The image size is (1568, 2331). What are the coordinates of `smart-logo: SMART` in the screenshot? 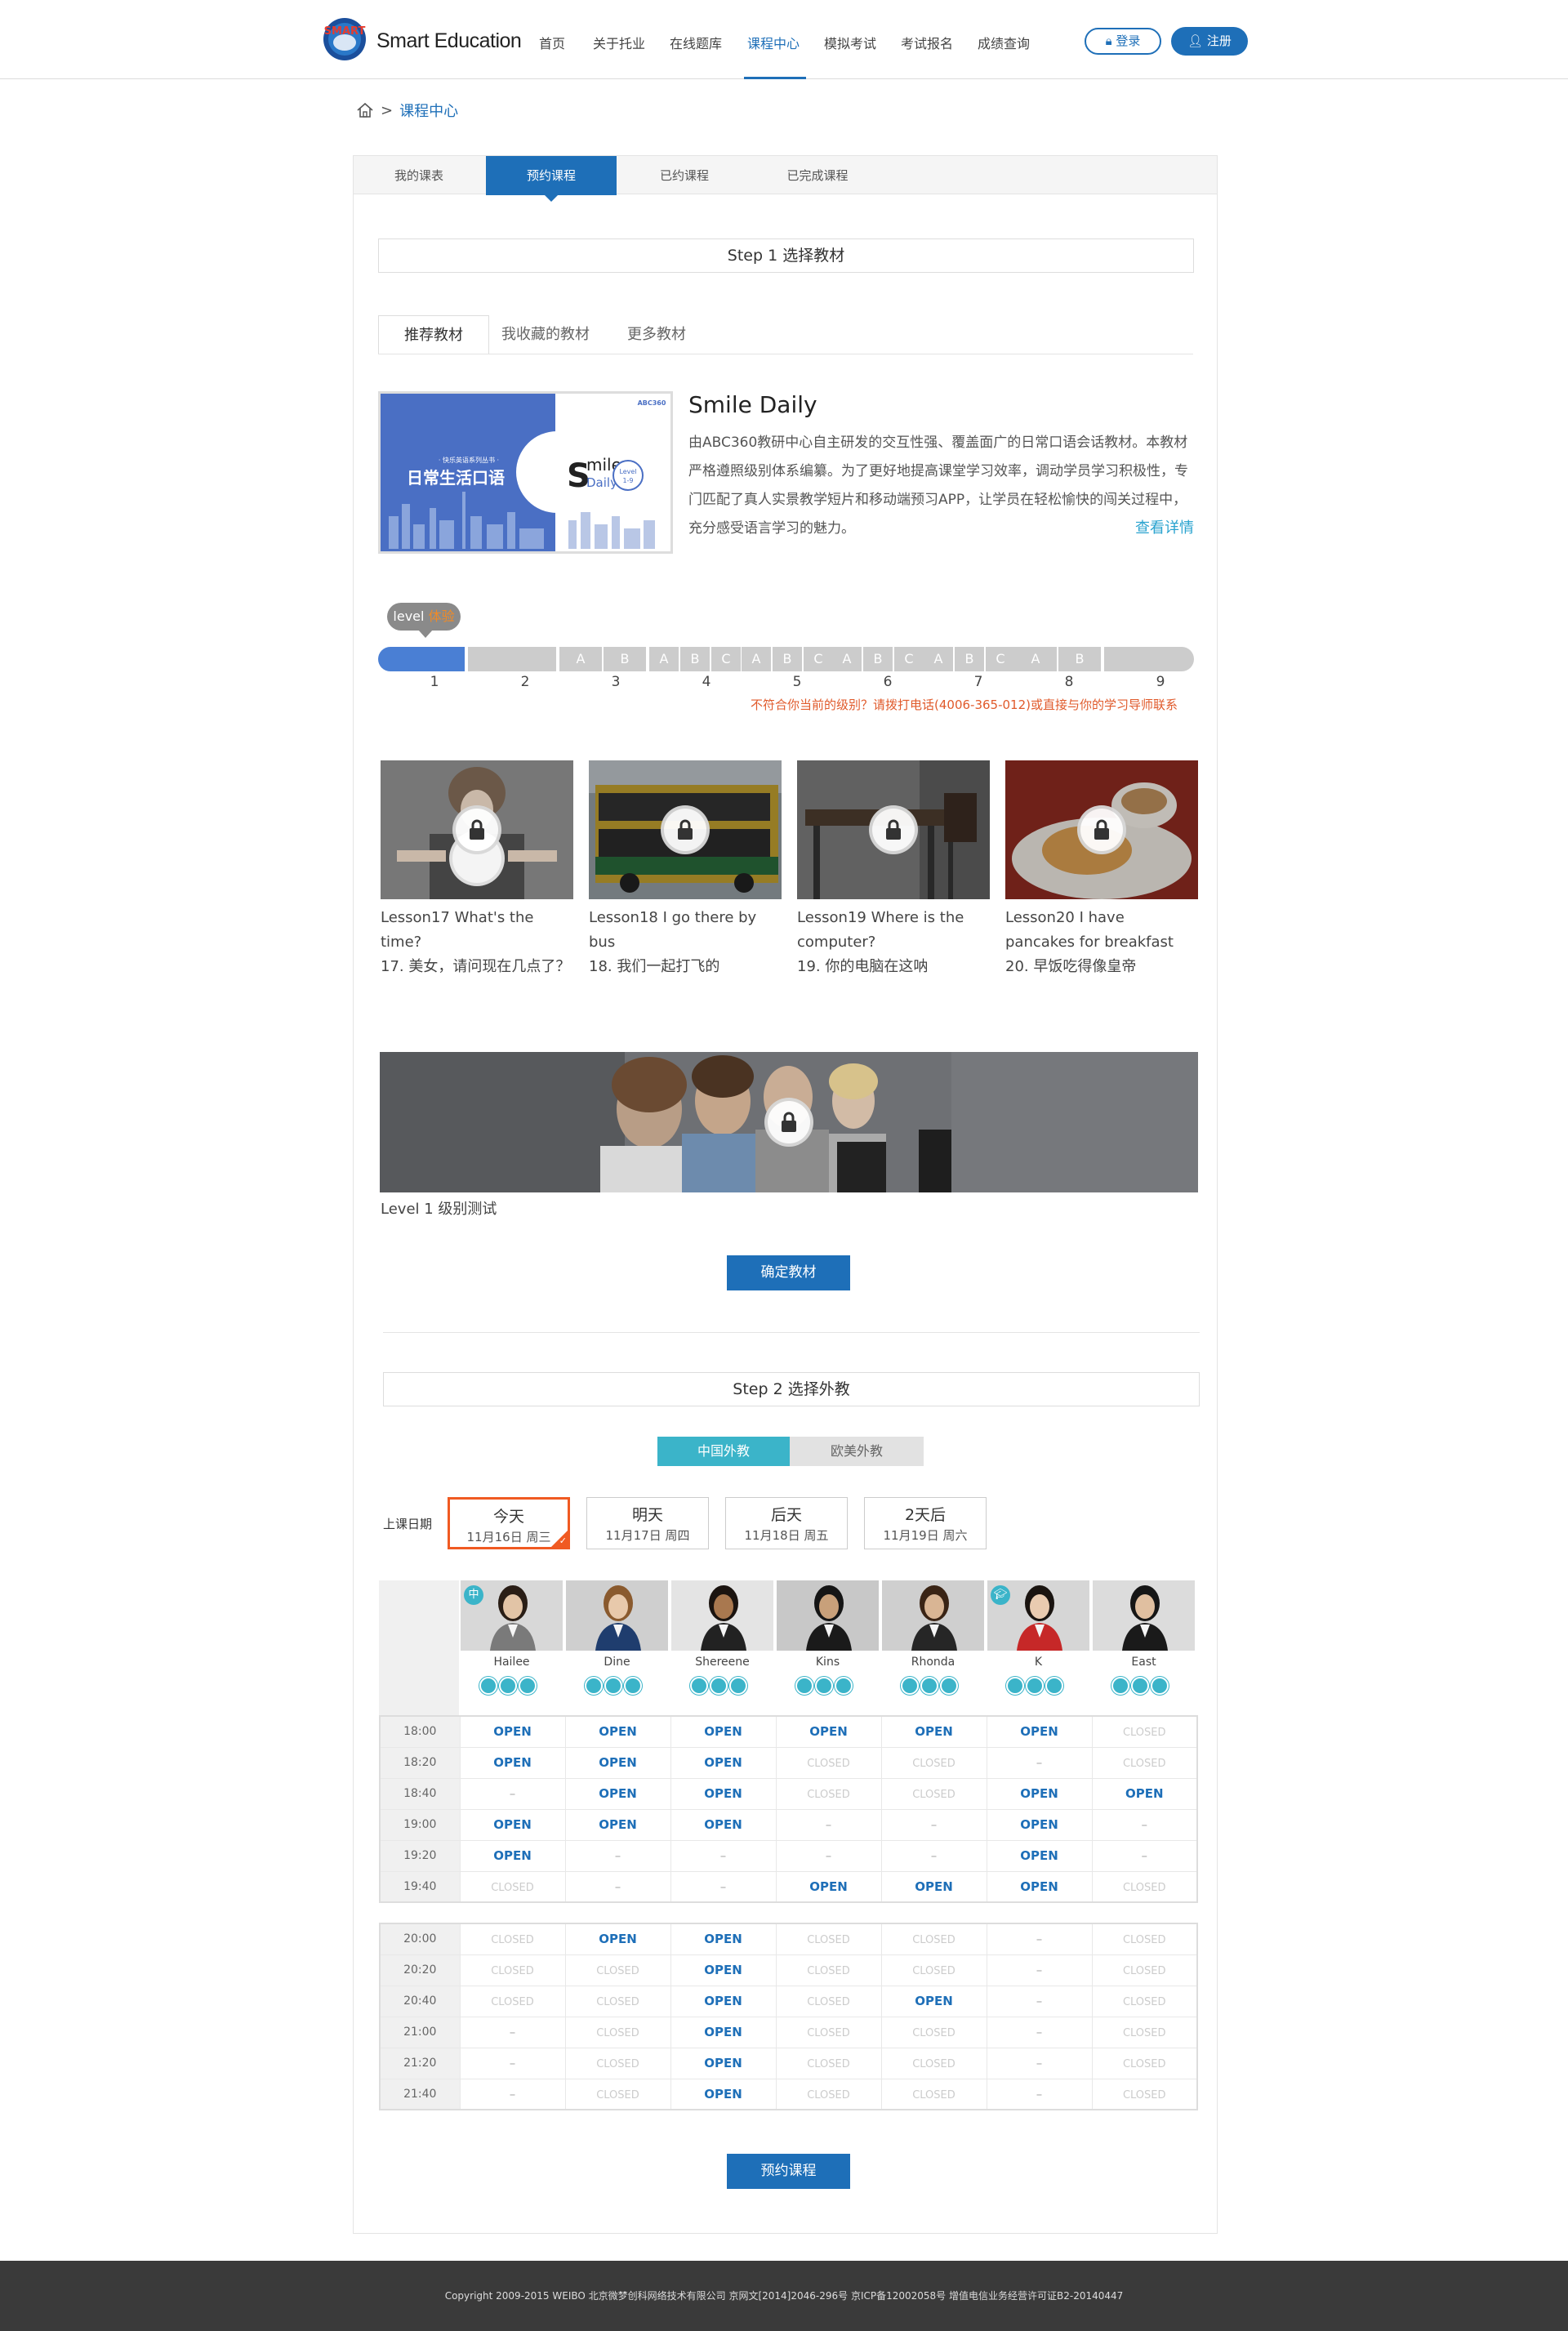 It's located at (344, 39).